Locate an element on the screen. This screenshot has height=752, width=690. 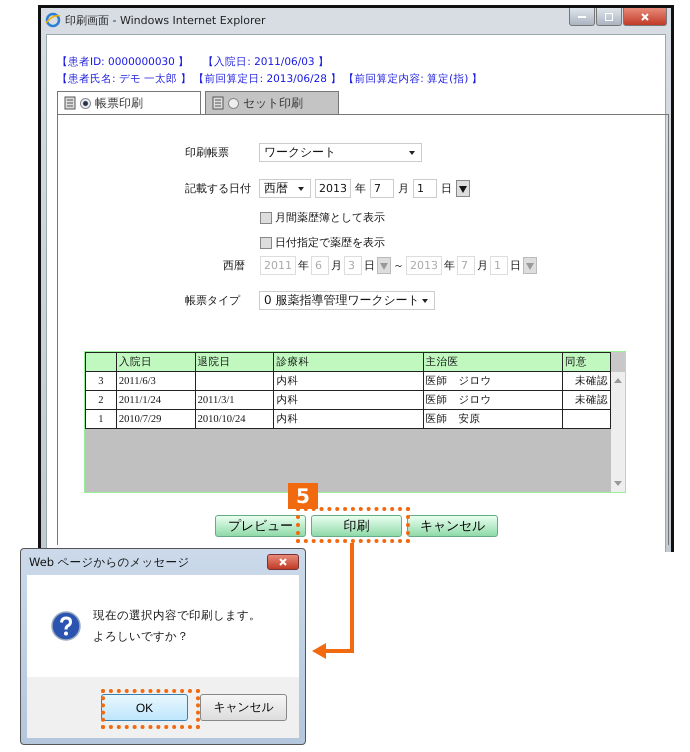
patient-info-text: 【前回算定内容: 算定(指) 】 is located at coordinates (413, 79).